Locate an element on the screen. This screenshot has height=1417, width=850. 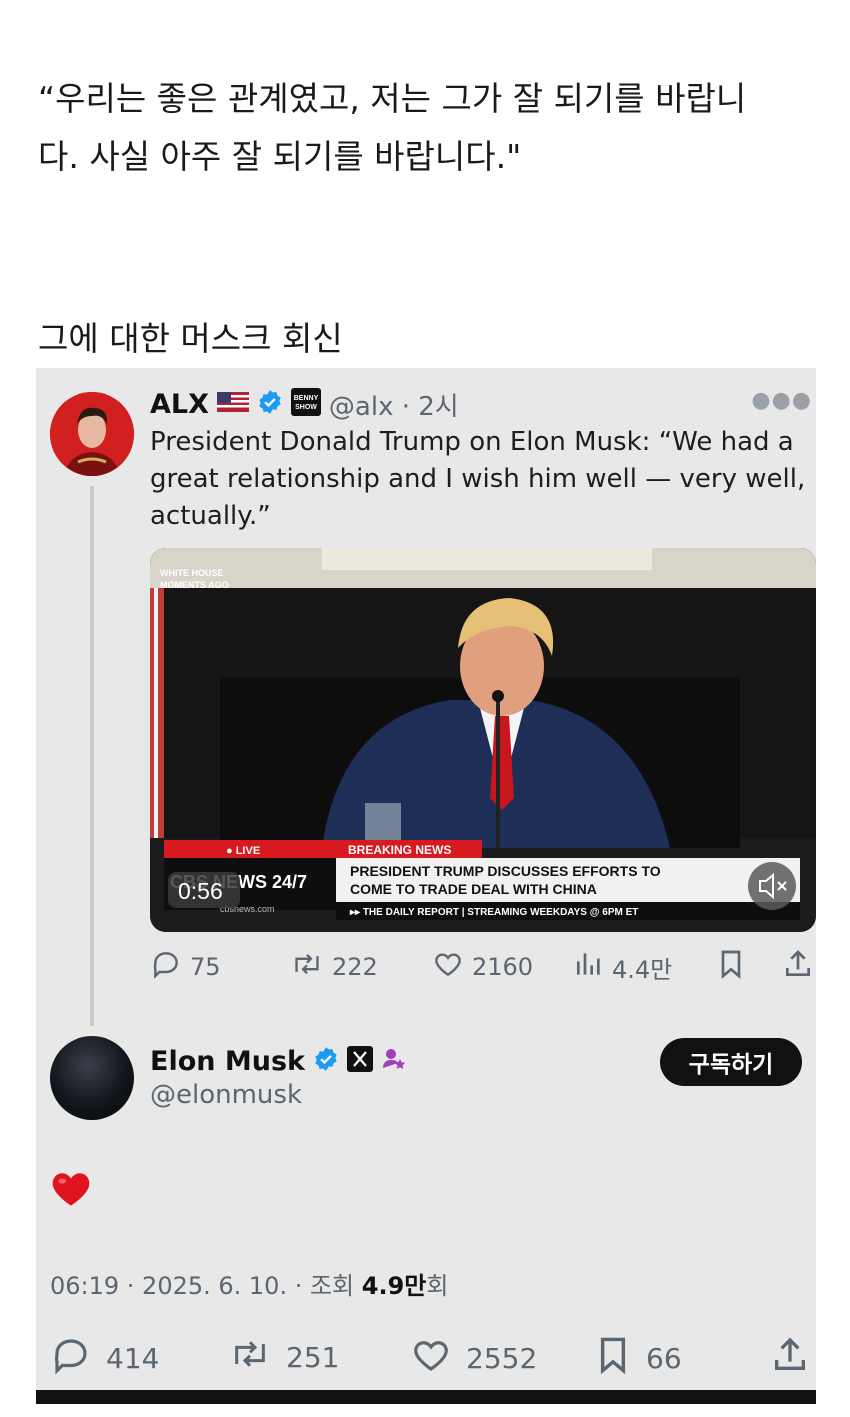
affiliate-logo-icon: BENNY SHOW is located at coordinates (305, 404).